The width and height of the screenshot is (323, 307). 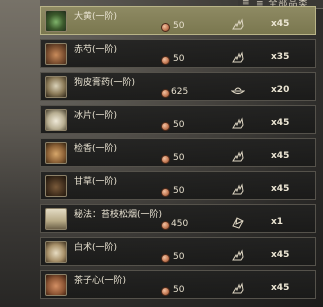 I want to click on item-quantity: x20, so click(x=280, y=90).